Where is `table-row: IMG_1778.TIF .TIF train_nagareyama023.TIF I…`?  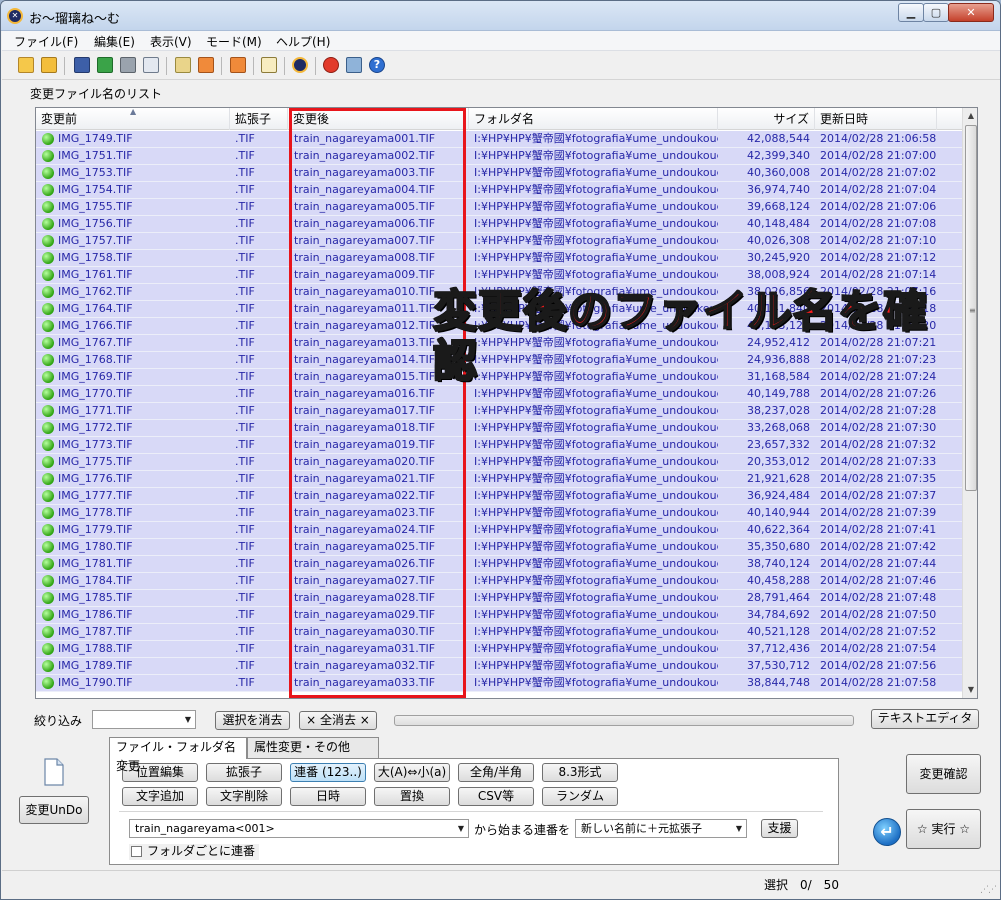 table-row: IMG_1778.TIF .TIF train_nagareyama023.TIF I… is located at coordinates (499, 513).